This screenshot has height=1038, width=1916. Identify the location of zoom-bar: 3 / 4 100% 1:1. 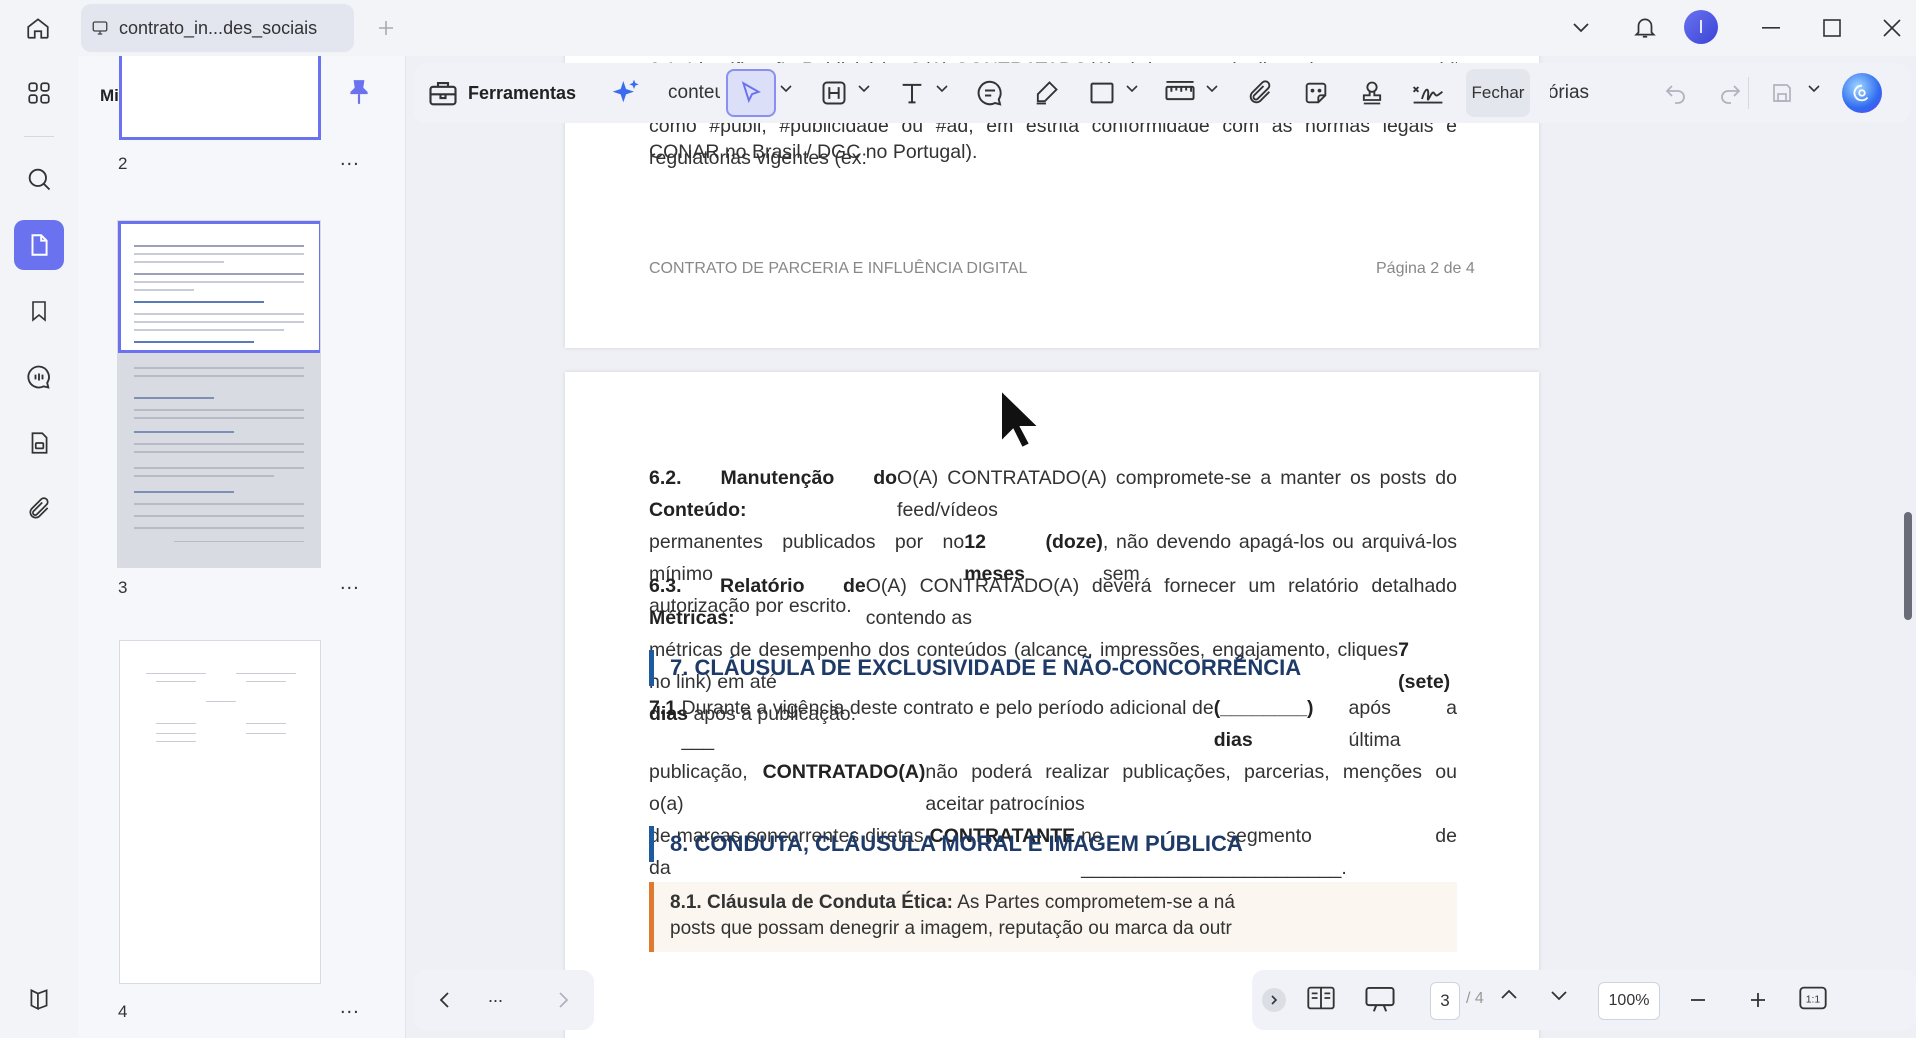
(1584, 1000).